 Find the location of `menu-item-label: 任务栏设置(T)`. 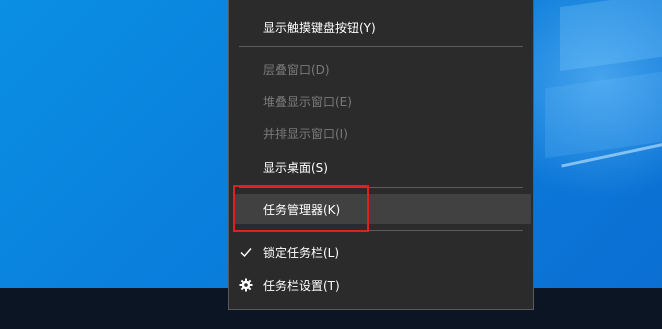

menu-item-label: 任务栏设置(T) is located at coordinates (301, 285).